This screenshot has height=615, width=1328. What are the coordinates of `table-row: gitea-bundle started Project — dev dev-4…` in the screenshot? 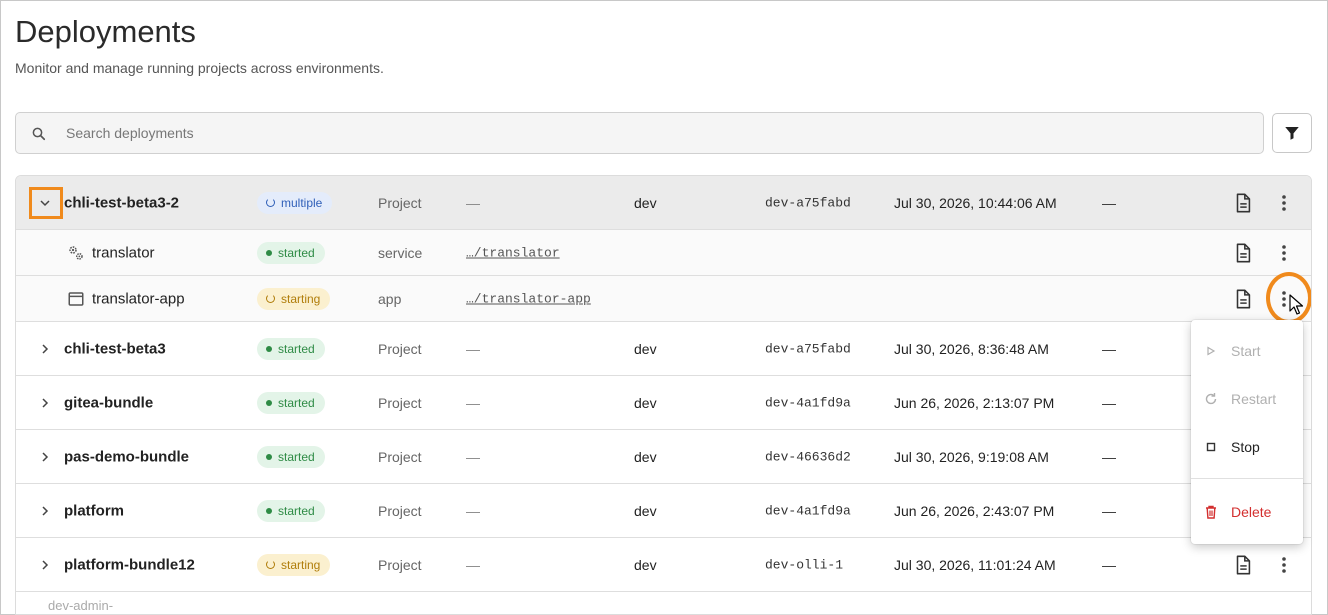 It's located at (663, 403).